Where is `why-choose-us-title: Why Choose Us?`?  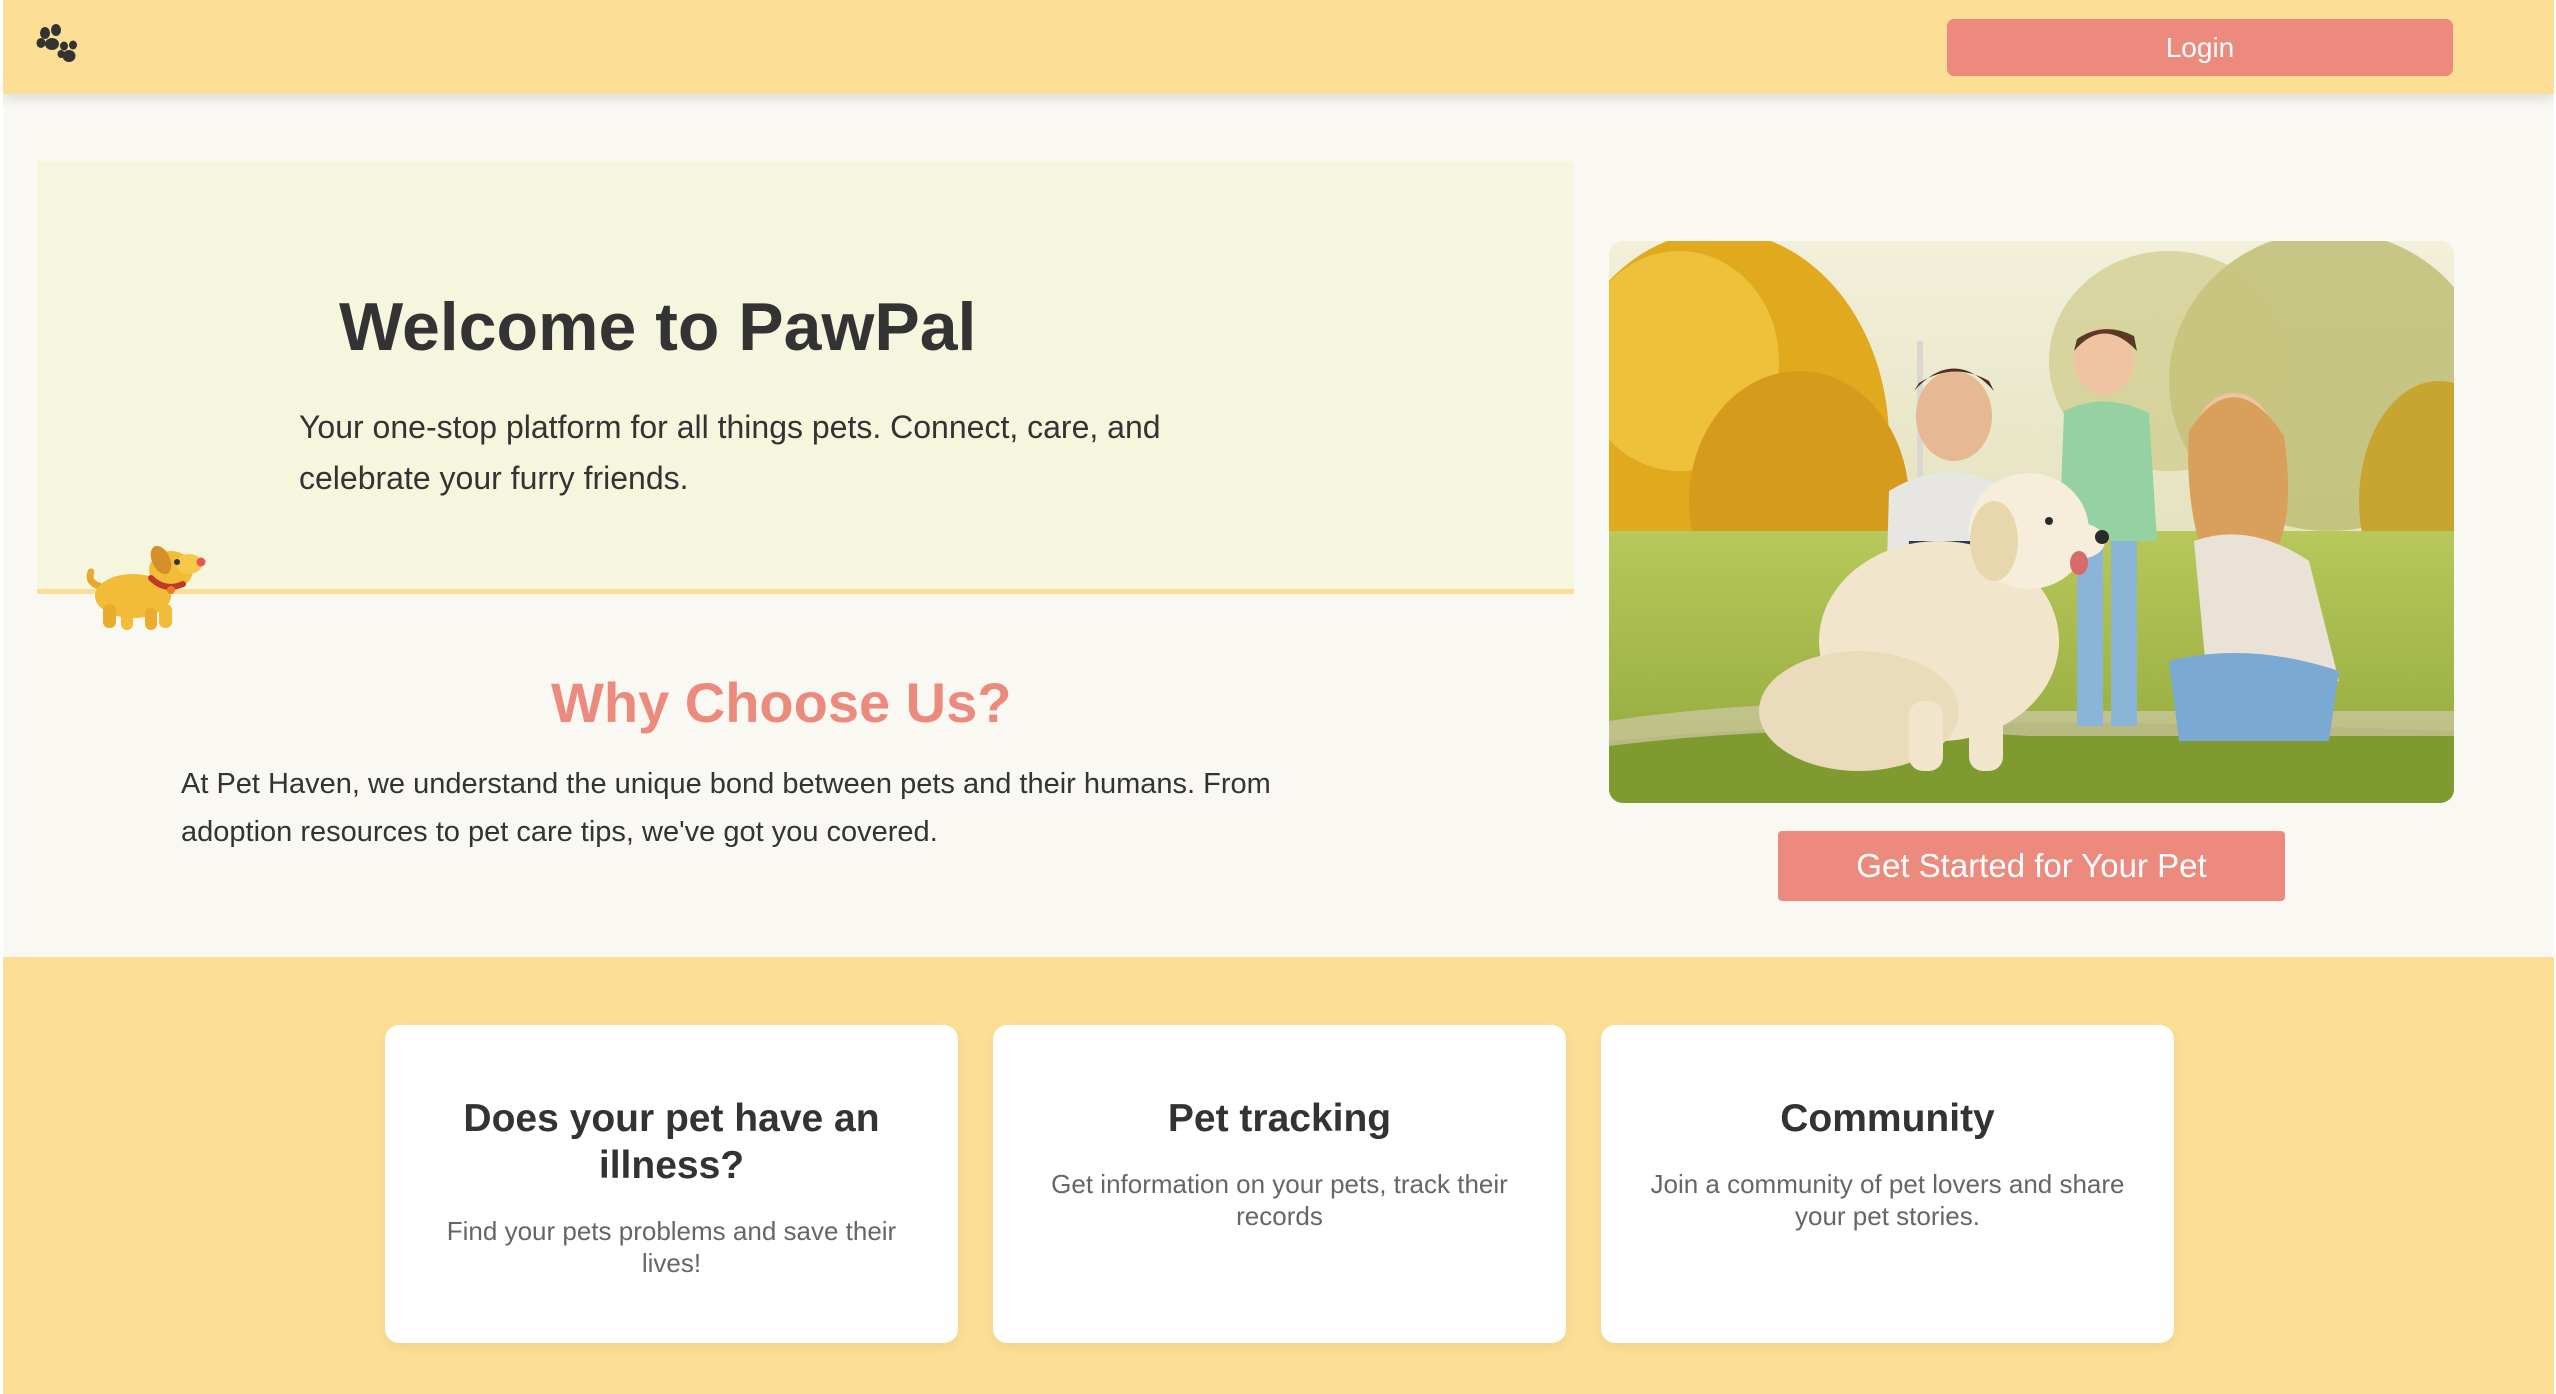
why-choose-us-title: Why Choose Us? is located at coordinates (781, 702).